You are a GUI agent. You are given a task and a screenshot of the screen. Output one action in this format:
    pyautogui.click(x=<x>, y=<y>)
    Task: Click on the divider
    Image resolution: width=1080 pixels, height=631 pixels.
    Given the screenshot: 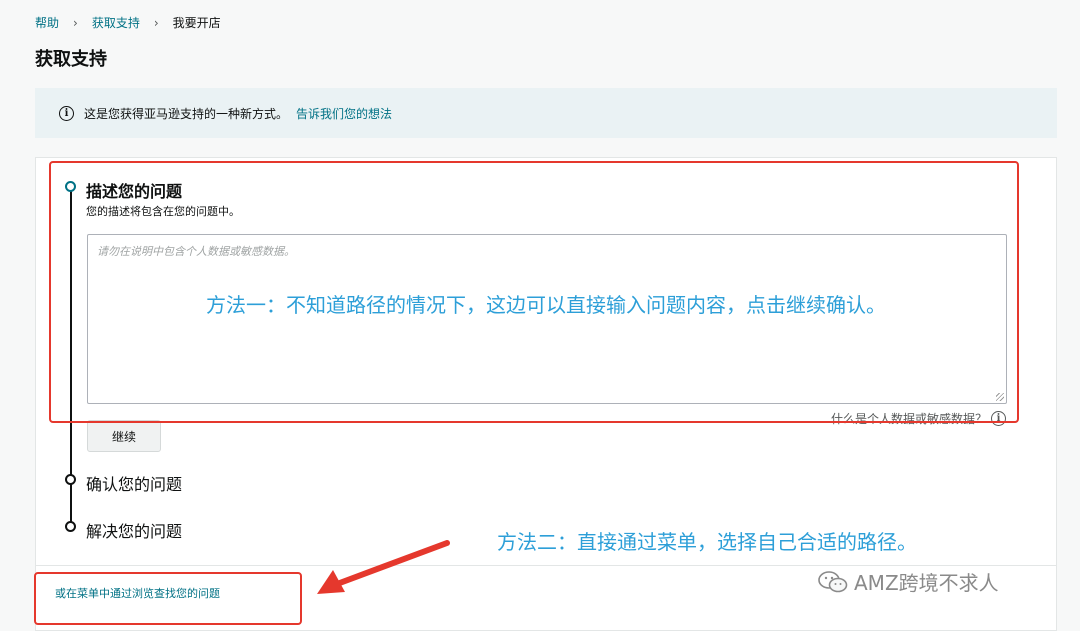 What is the action you would take?
    pyautogui.click(x=546, y=565)
    